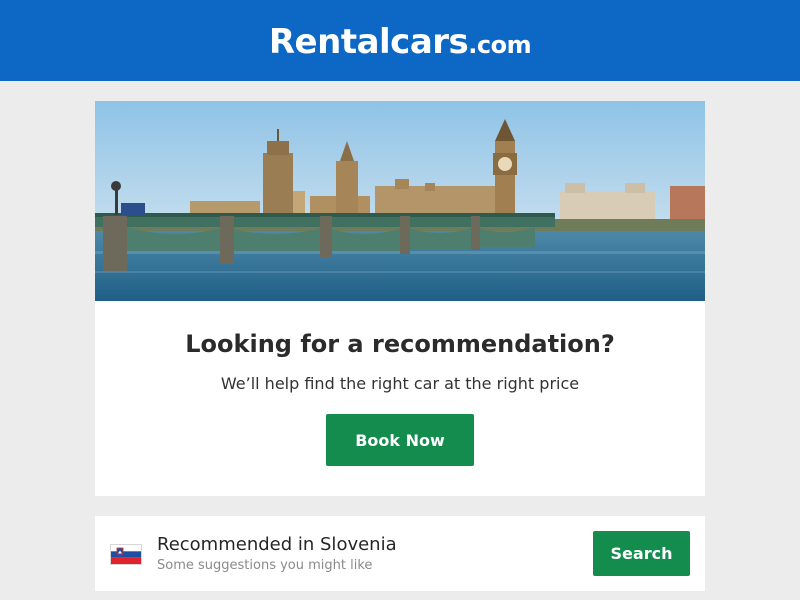 The image size is (800, 600). What do you see at coordinates (400, 344) in the screenshot?
I see `hero-title: Looking for a recommendation?` at bounding box center [400, 344].